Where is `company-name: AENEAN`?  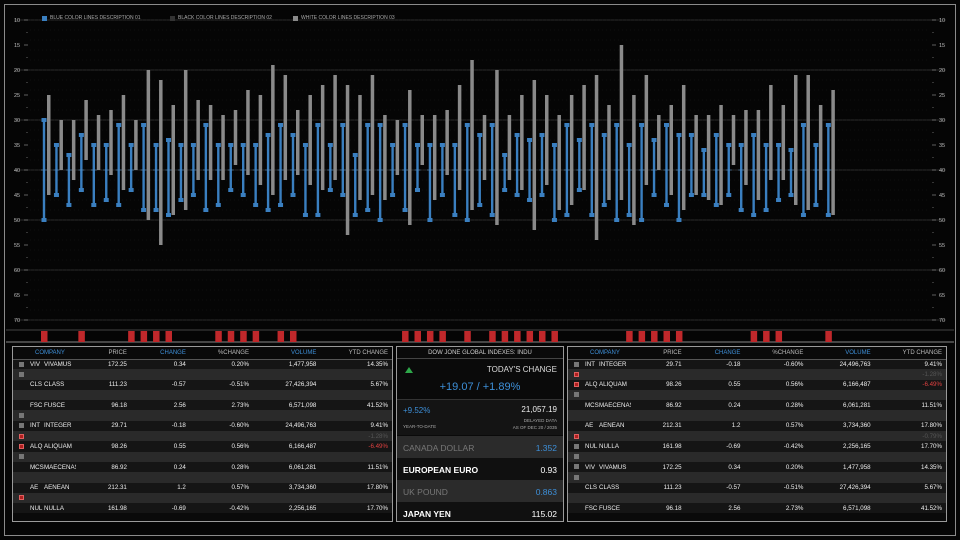 company-name: AENEAN is located at coordinates (57, 488).